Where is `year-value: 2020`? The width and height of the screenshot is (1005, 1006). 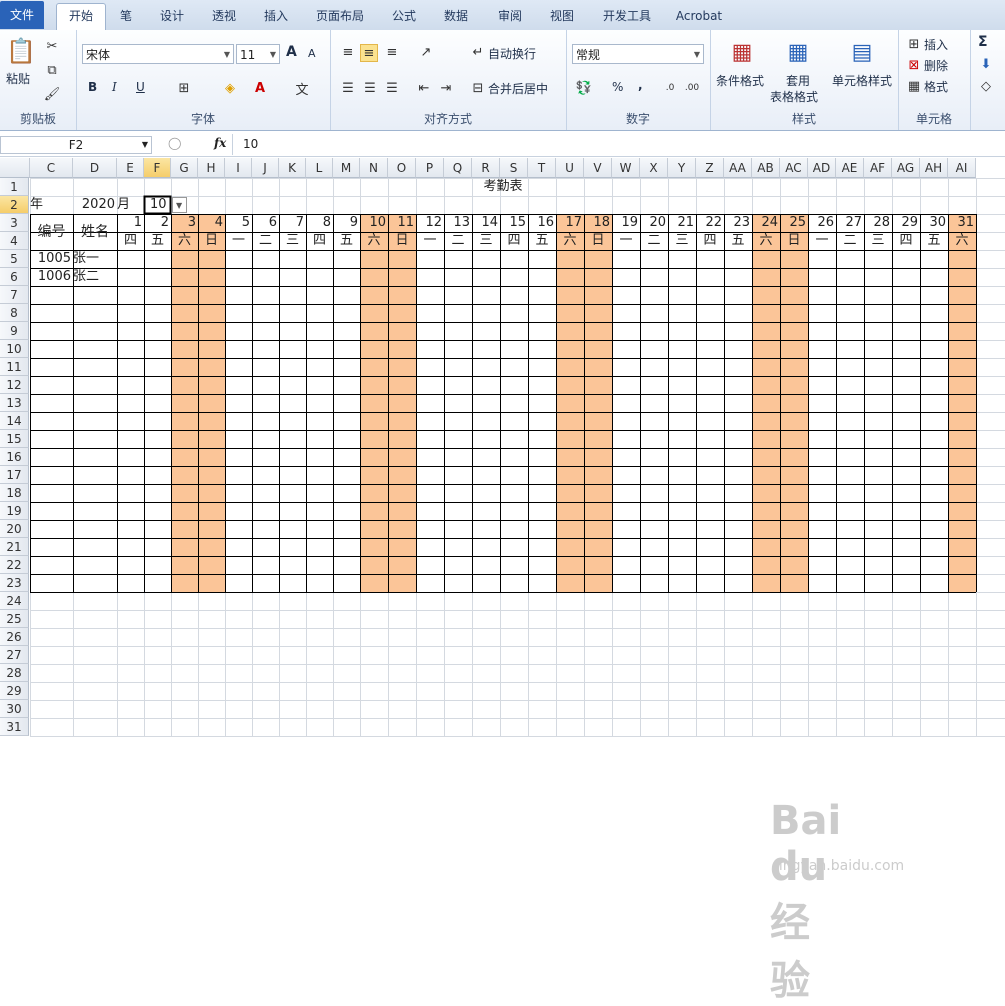
year-value: 2020 is located at coordinates (95, 205).